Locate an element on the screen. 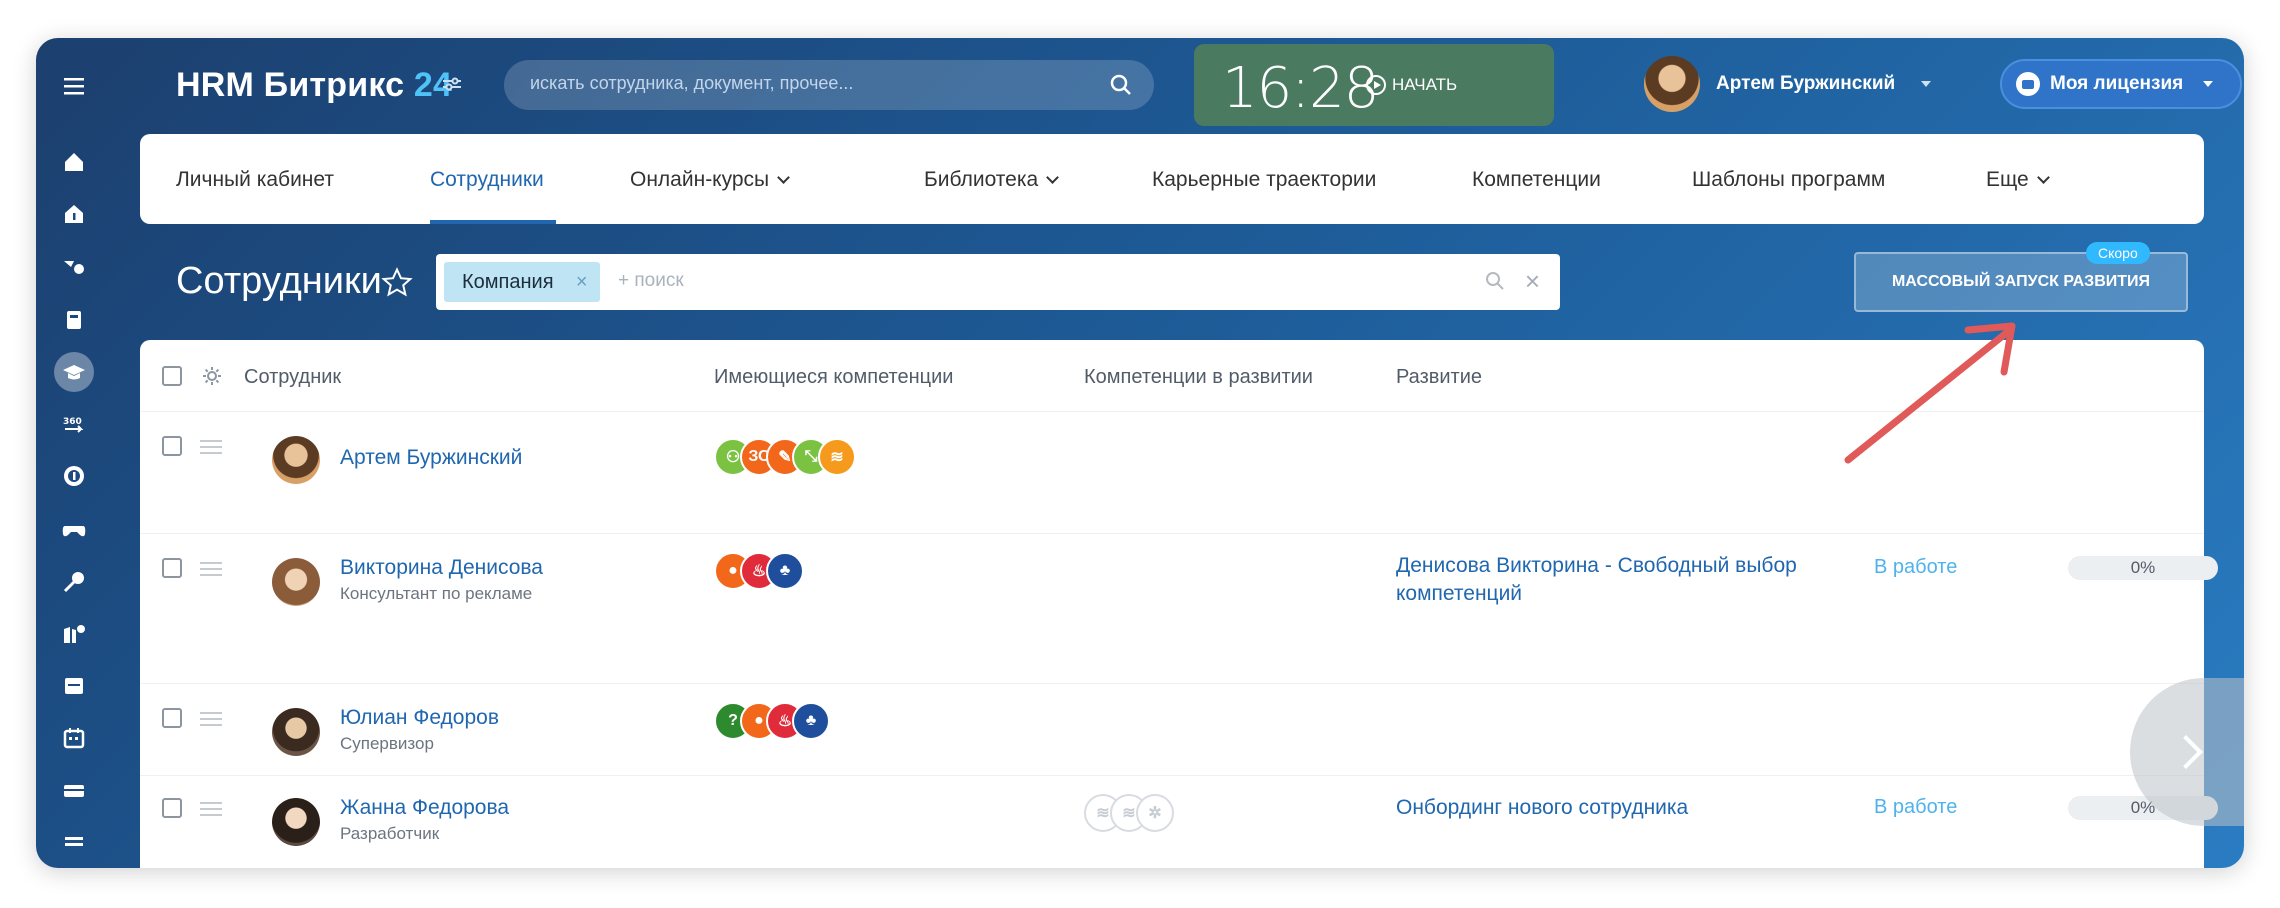 The width and height of the screenshot is (2280, 908). gear-icon: ✲ is located at coordinates (1155, 813).